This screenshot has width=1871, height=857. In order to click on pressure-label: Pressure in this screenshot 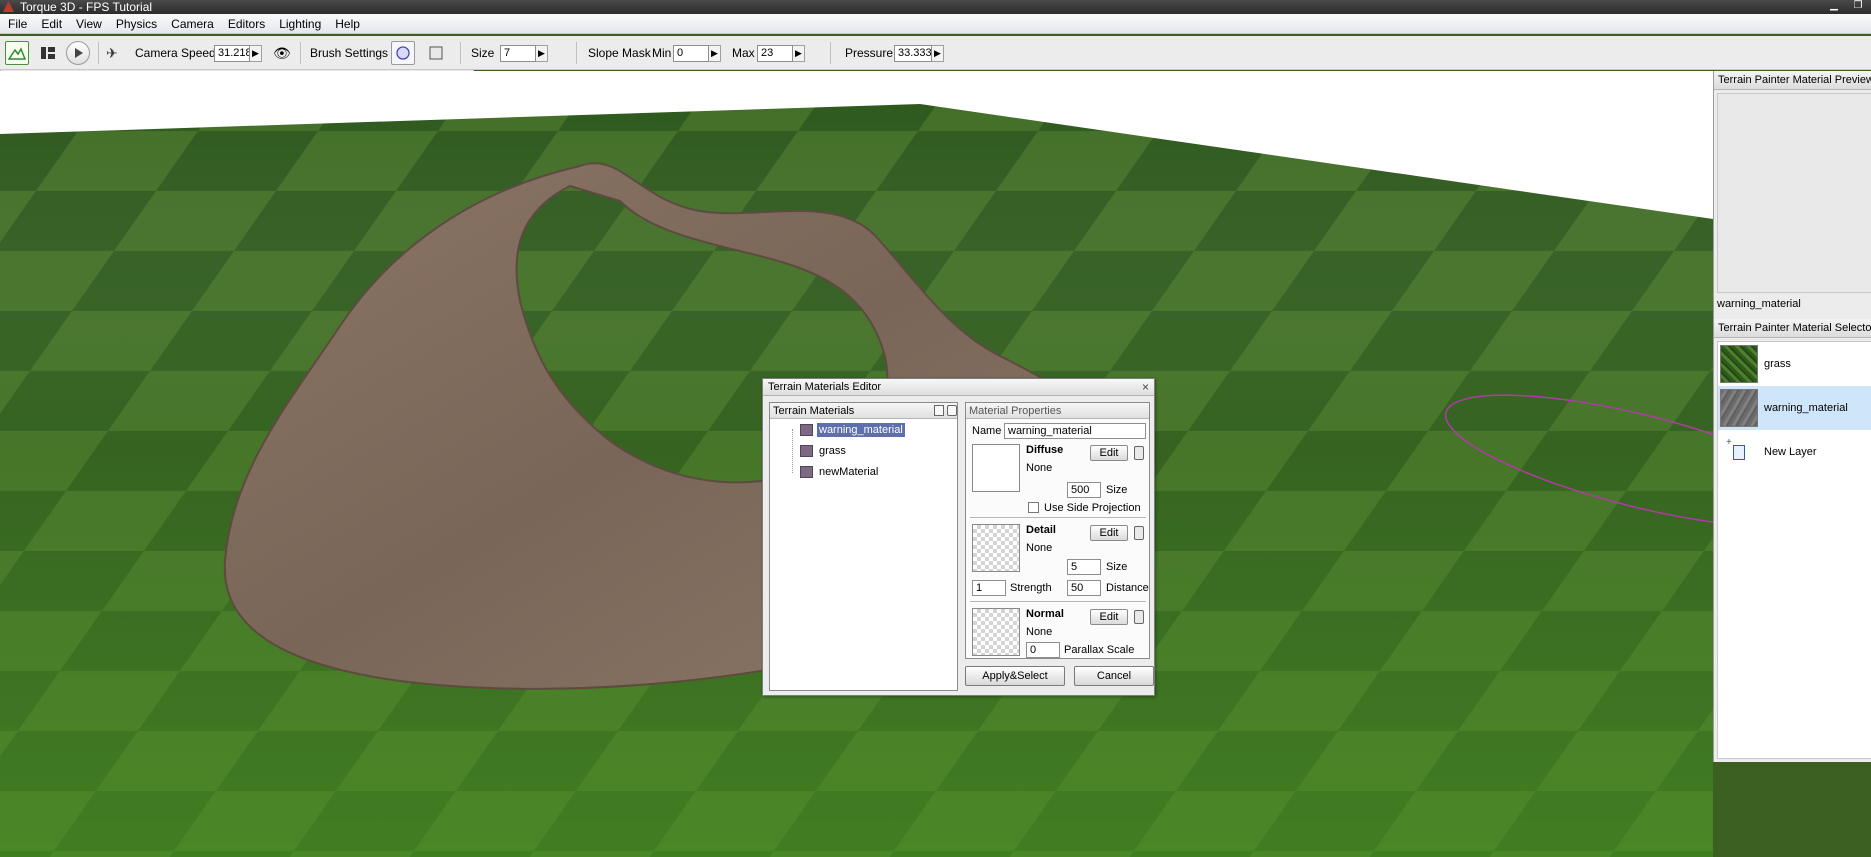, I will do `click(869, 53)`.